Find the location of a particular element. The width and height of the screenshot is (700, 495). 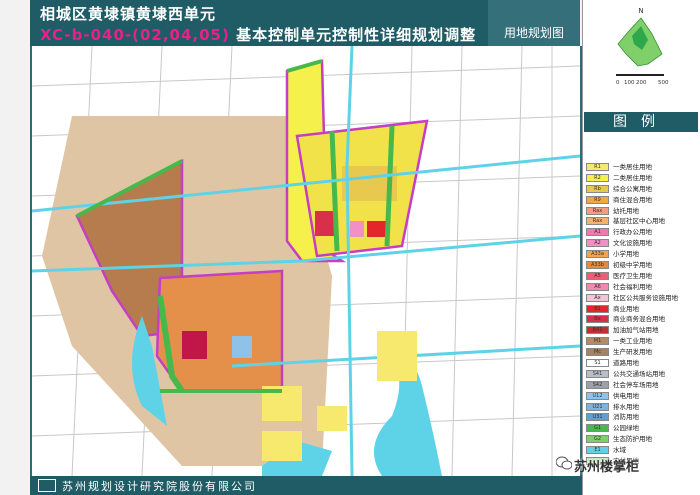

legend-swatch: Bx is located at coordinates (597, 319).